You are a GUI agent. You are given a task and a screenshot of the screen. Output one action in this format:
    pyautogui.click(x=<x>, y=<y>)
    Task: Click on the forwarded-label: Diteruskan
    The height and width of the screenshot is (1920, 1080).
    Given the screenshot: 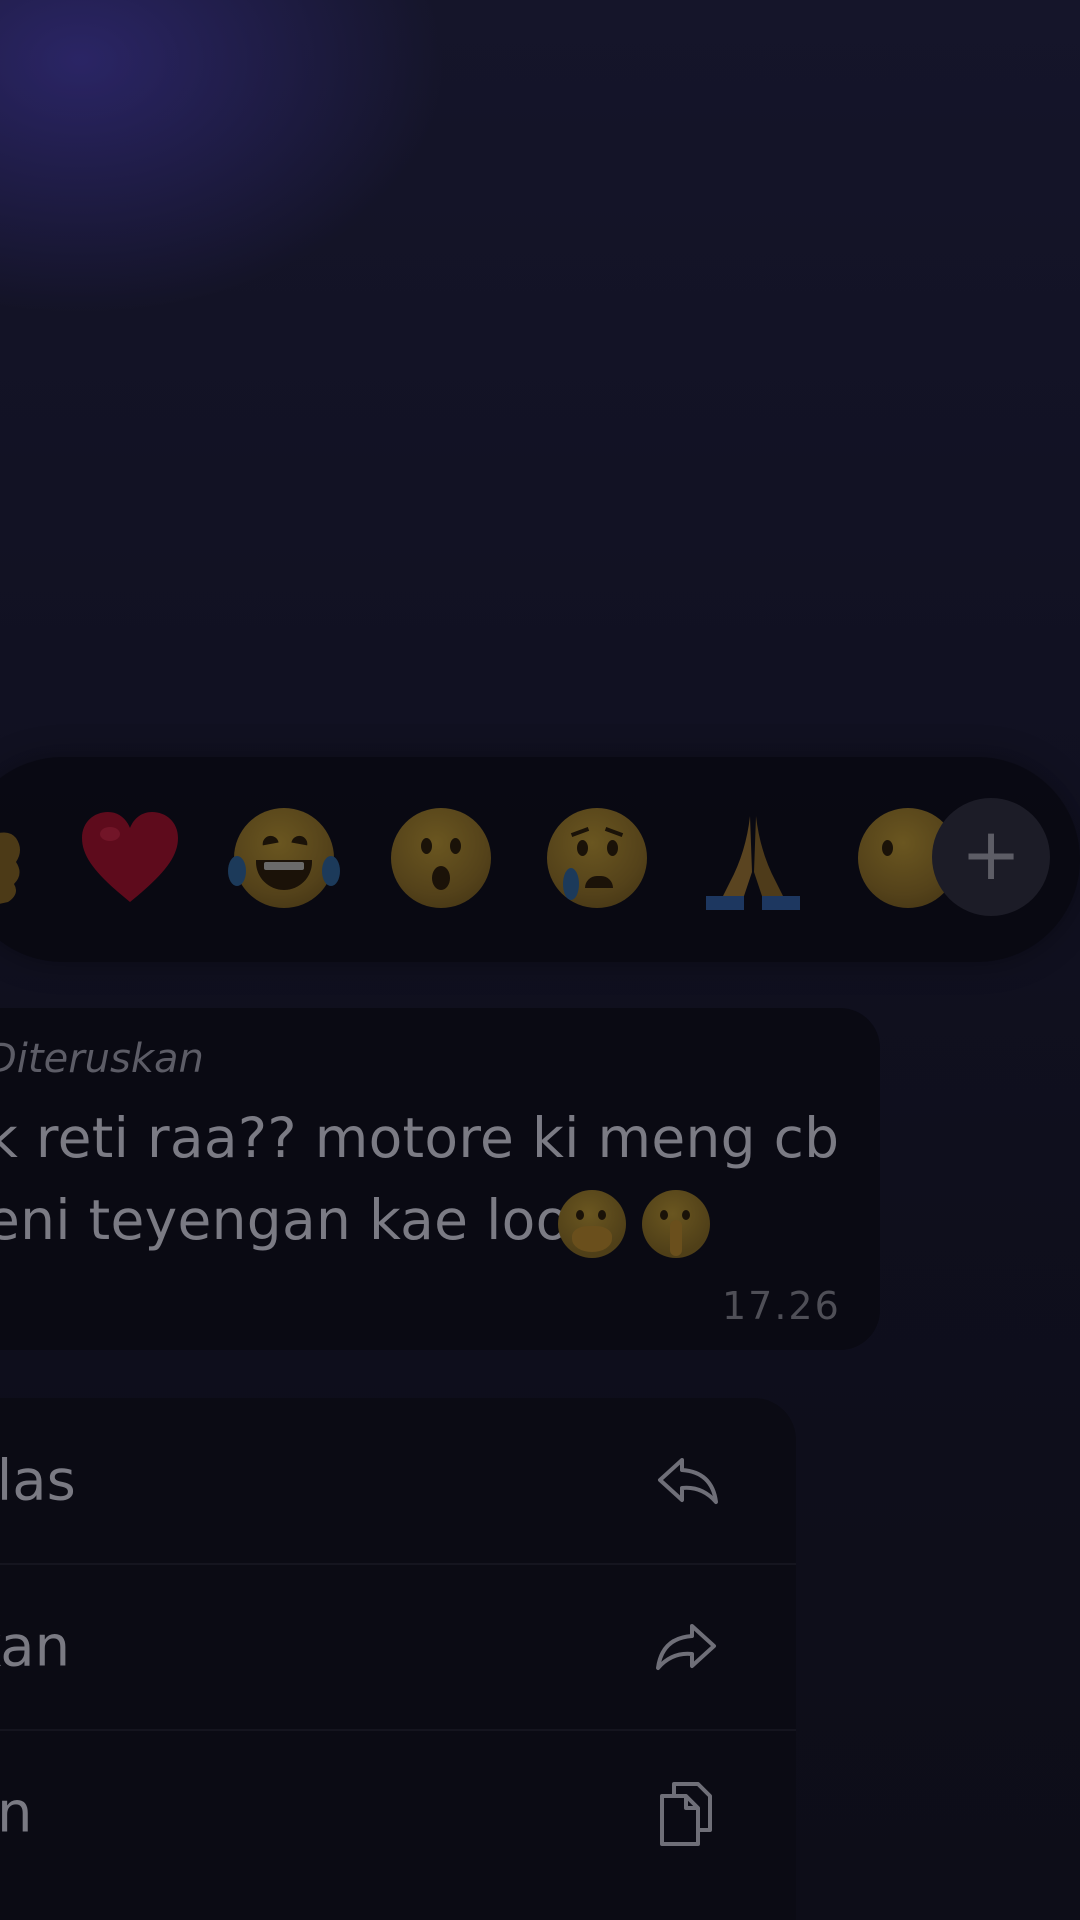 What is the action you would take?
    pyautogui.click(x=102, y=1059)
    